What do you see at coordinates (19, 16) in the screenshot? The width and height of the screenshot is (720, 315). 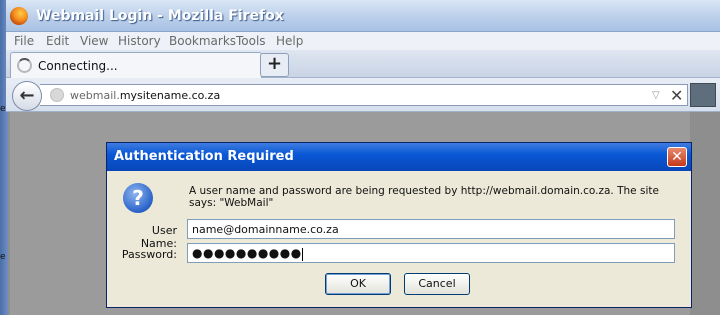 I see `firefox-logo-icon` at bounding box center [19, 16].